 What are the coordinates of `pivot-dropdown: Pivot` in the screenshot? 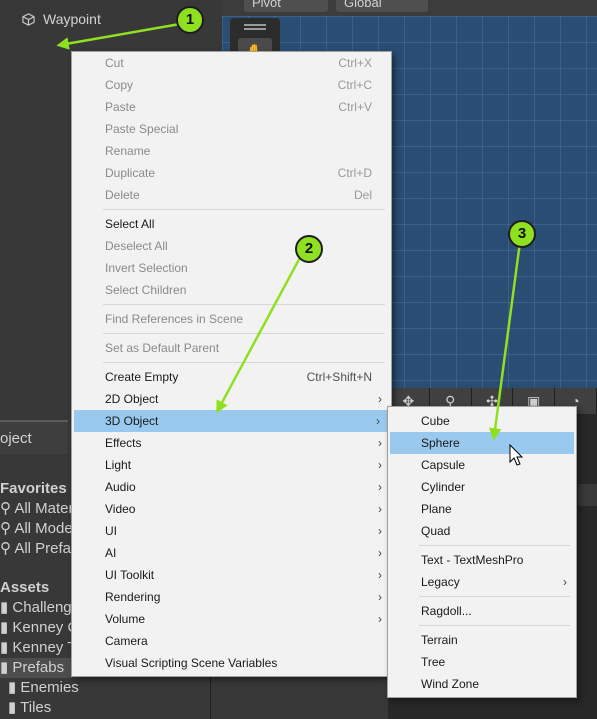 It's located at (286, 6).